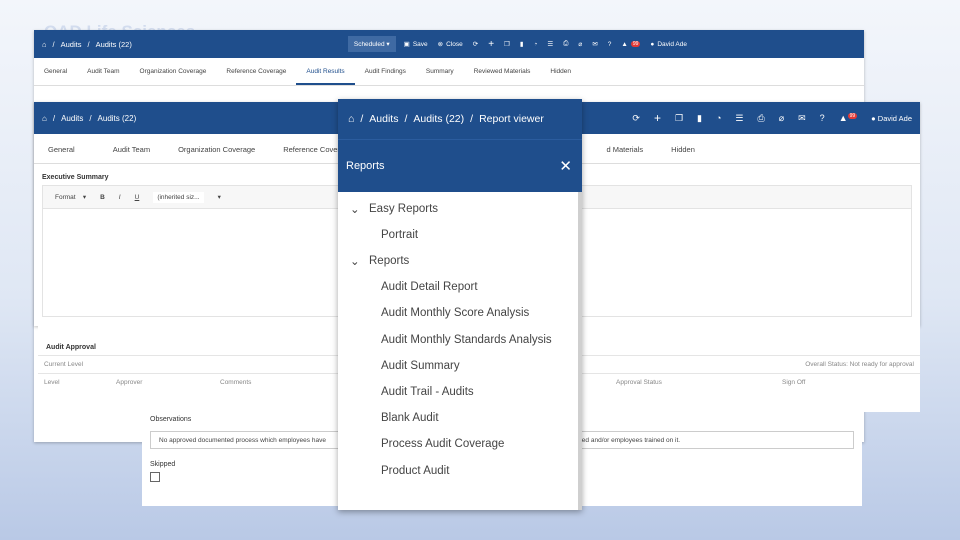 This screenshot has height=540, width=960. I want to click on report-item: Audit Monthly Standards Analysis, so click(460, 340).